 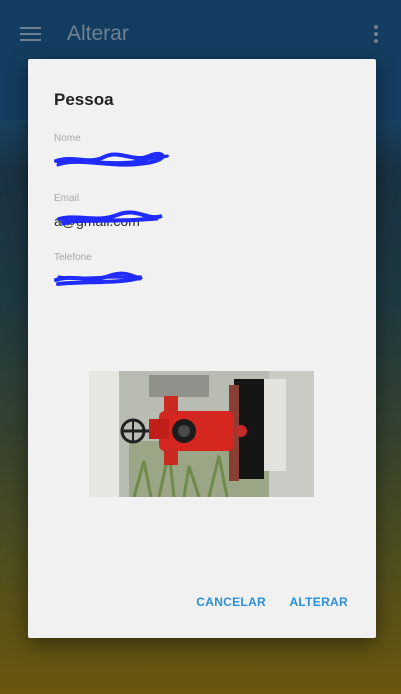 I want to click on name-field-label: Nome, so click(x=67, y=138).